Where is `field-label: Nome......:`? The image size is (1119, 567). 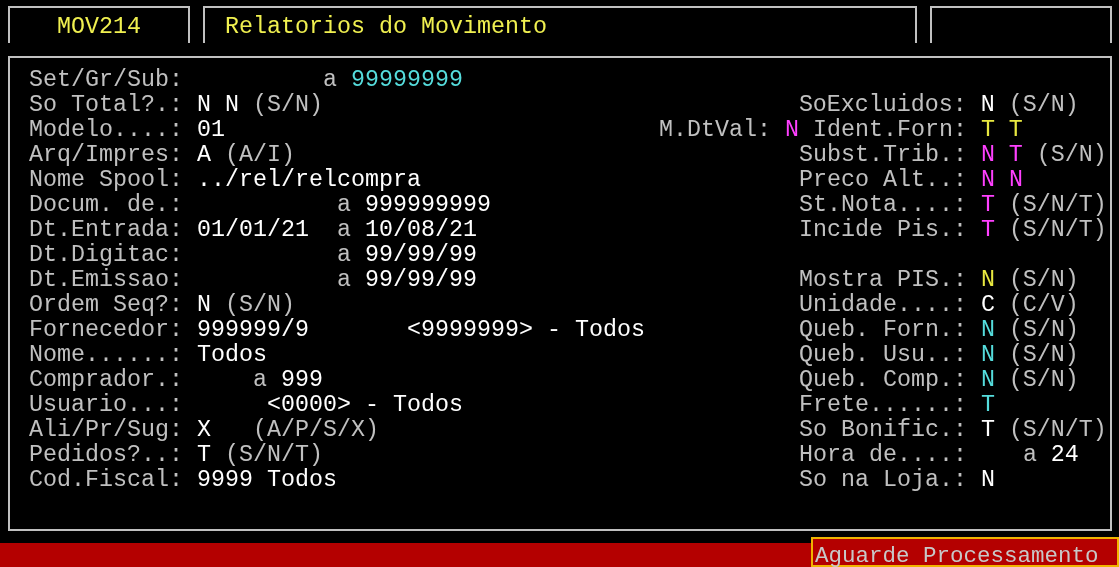 field-label: Nome......: is located at coordinates (106, 355).